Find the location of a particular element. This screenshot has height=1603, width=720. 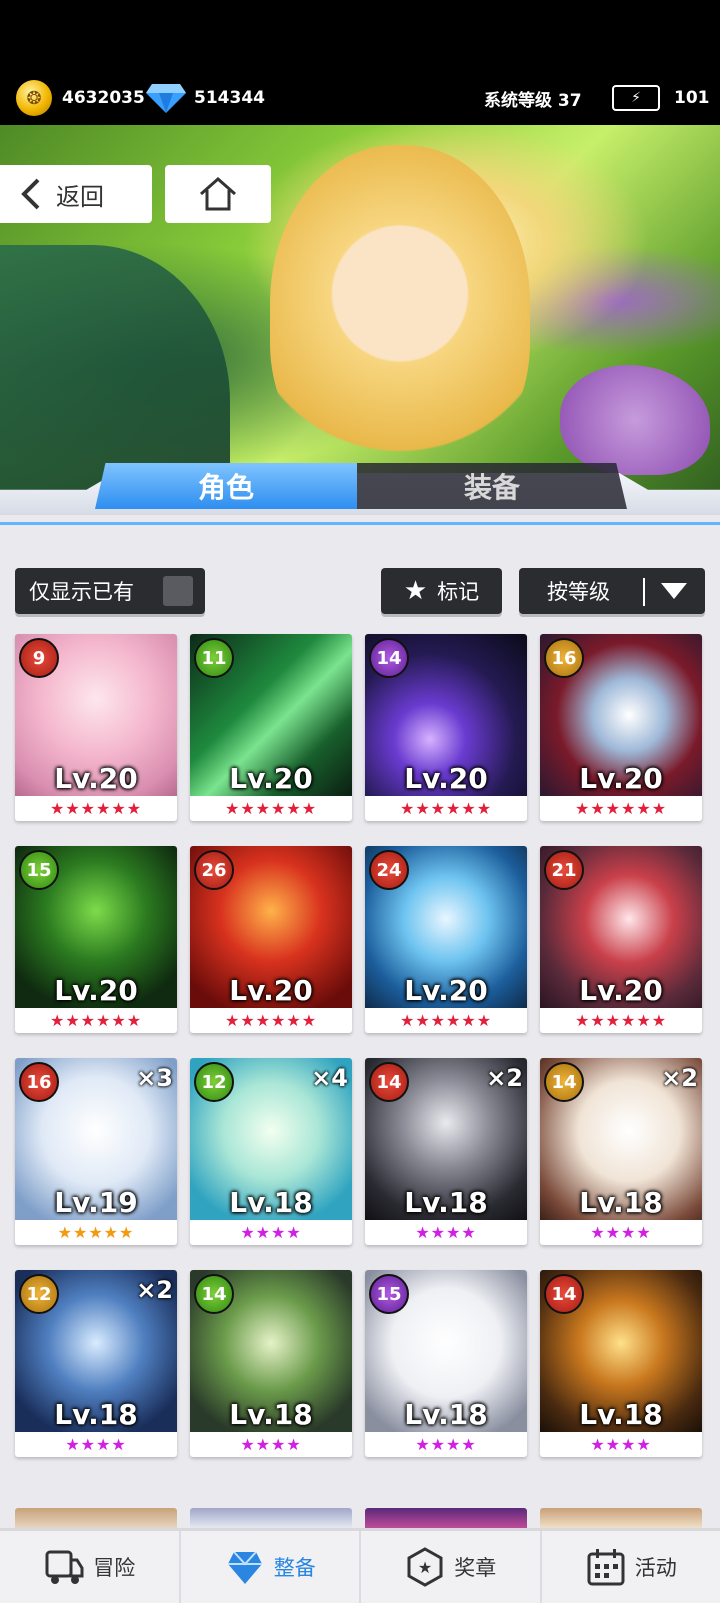

home-icon is located at coordinates (218, 194).